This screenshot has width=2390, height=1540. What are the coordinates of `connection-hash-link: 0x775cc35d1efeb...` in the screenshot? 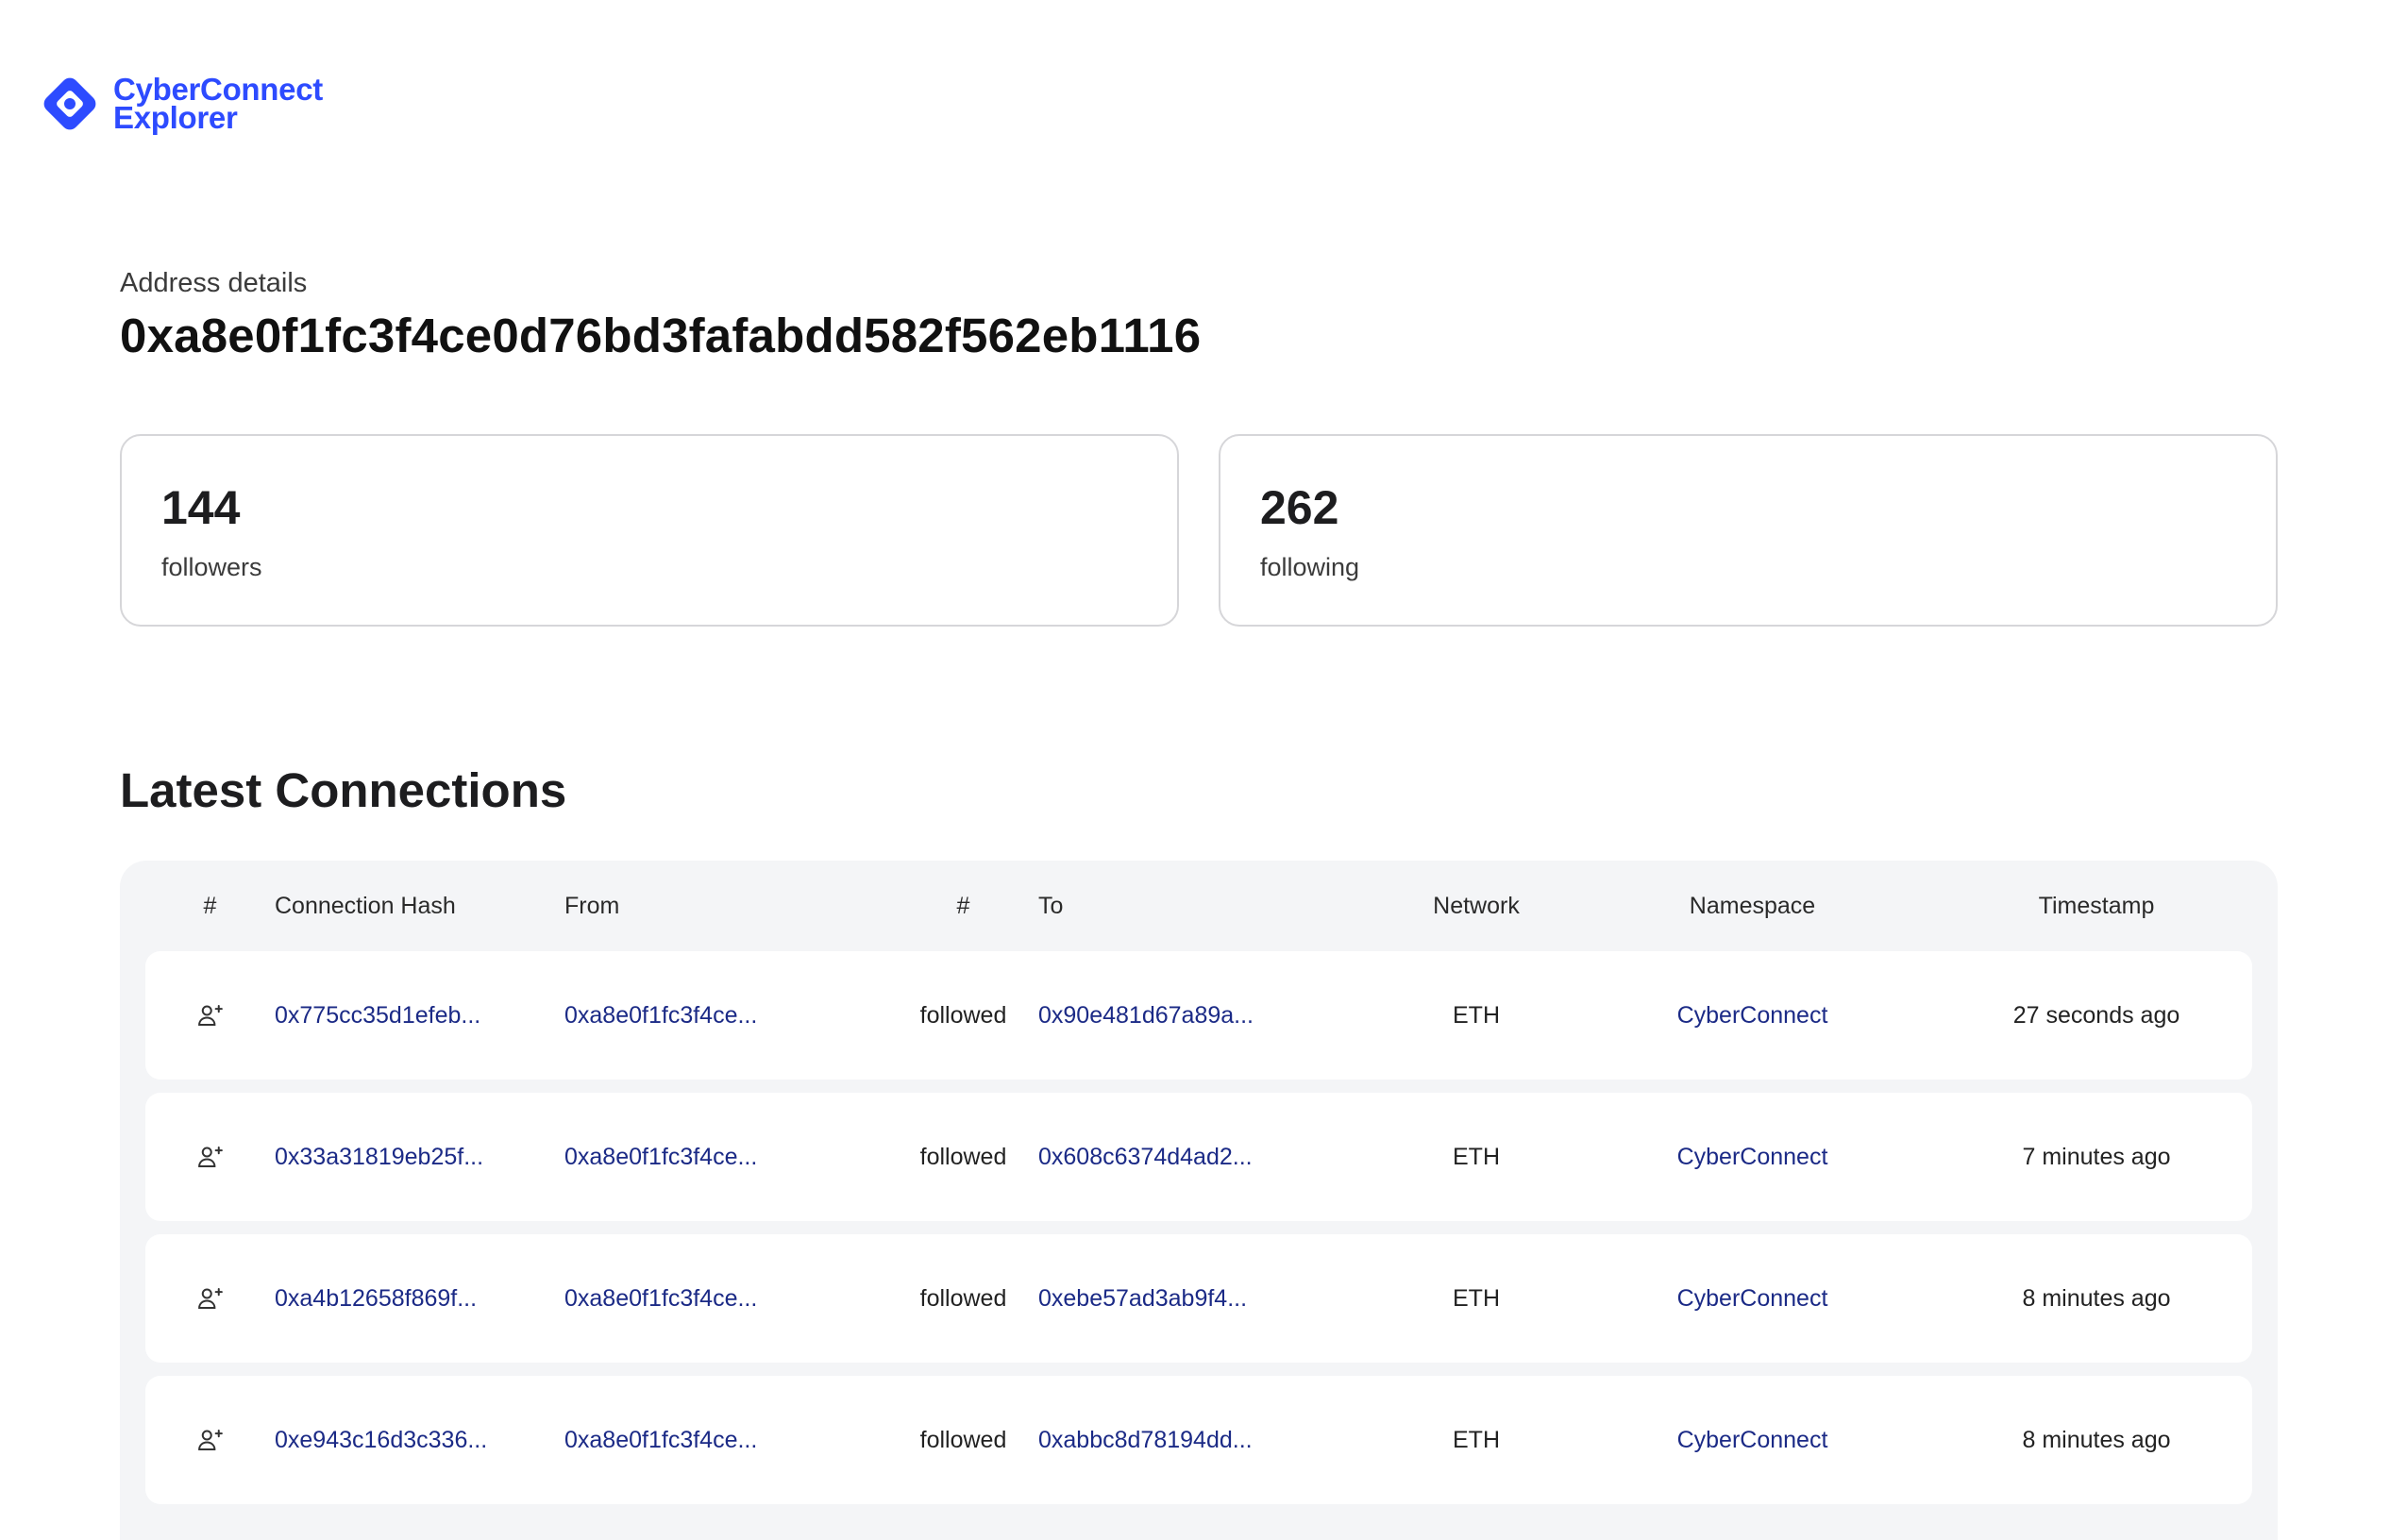 It's located at (419, 1015).